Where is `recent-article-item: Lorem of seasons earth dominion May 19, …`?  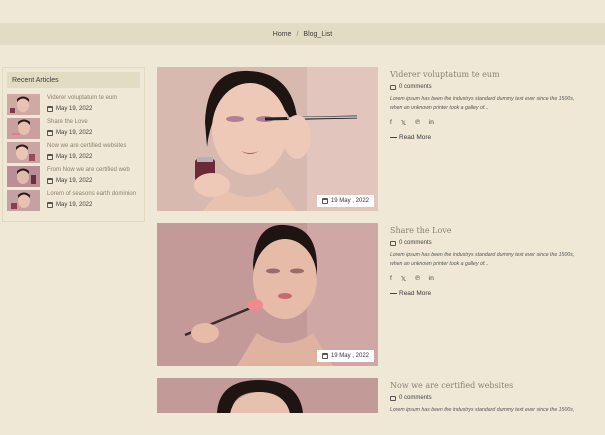
recent-article-item: Lorem of seasons earth dominion May 19, … is located at coordinates (74, 201).